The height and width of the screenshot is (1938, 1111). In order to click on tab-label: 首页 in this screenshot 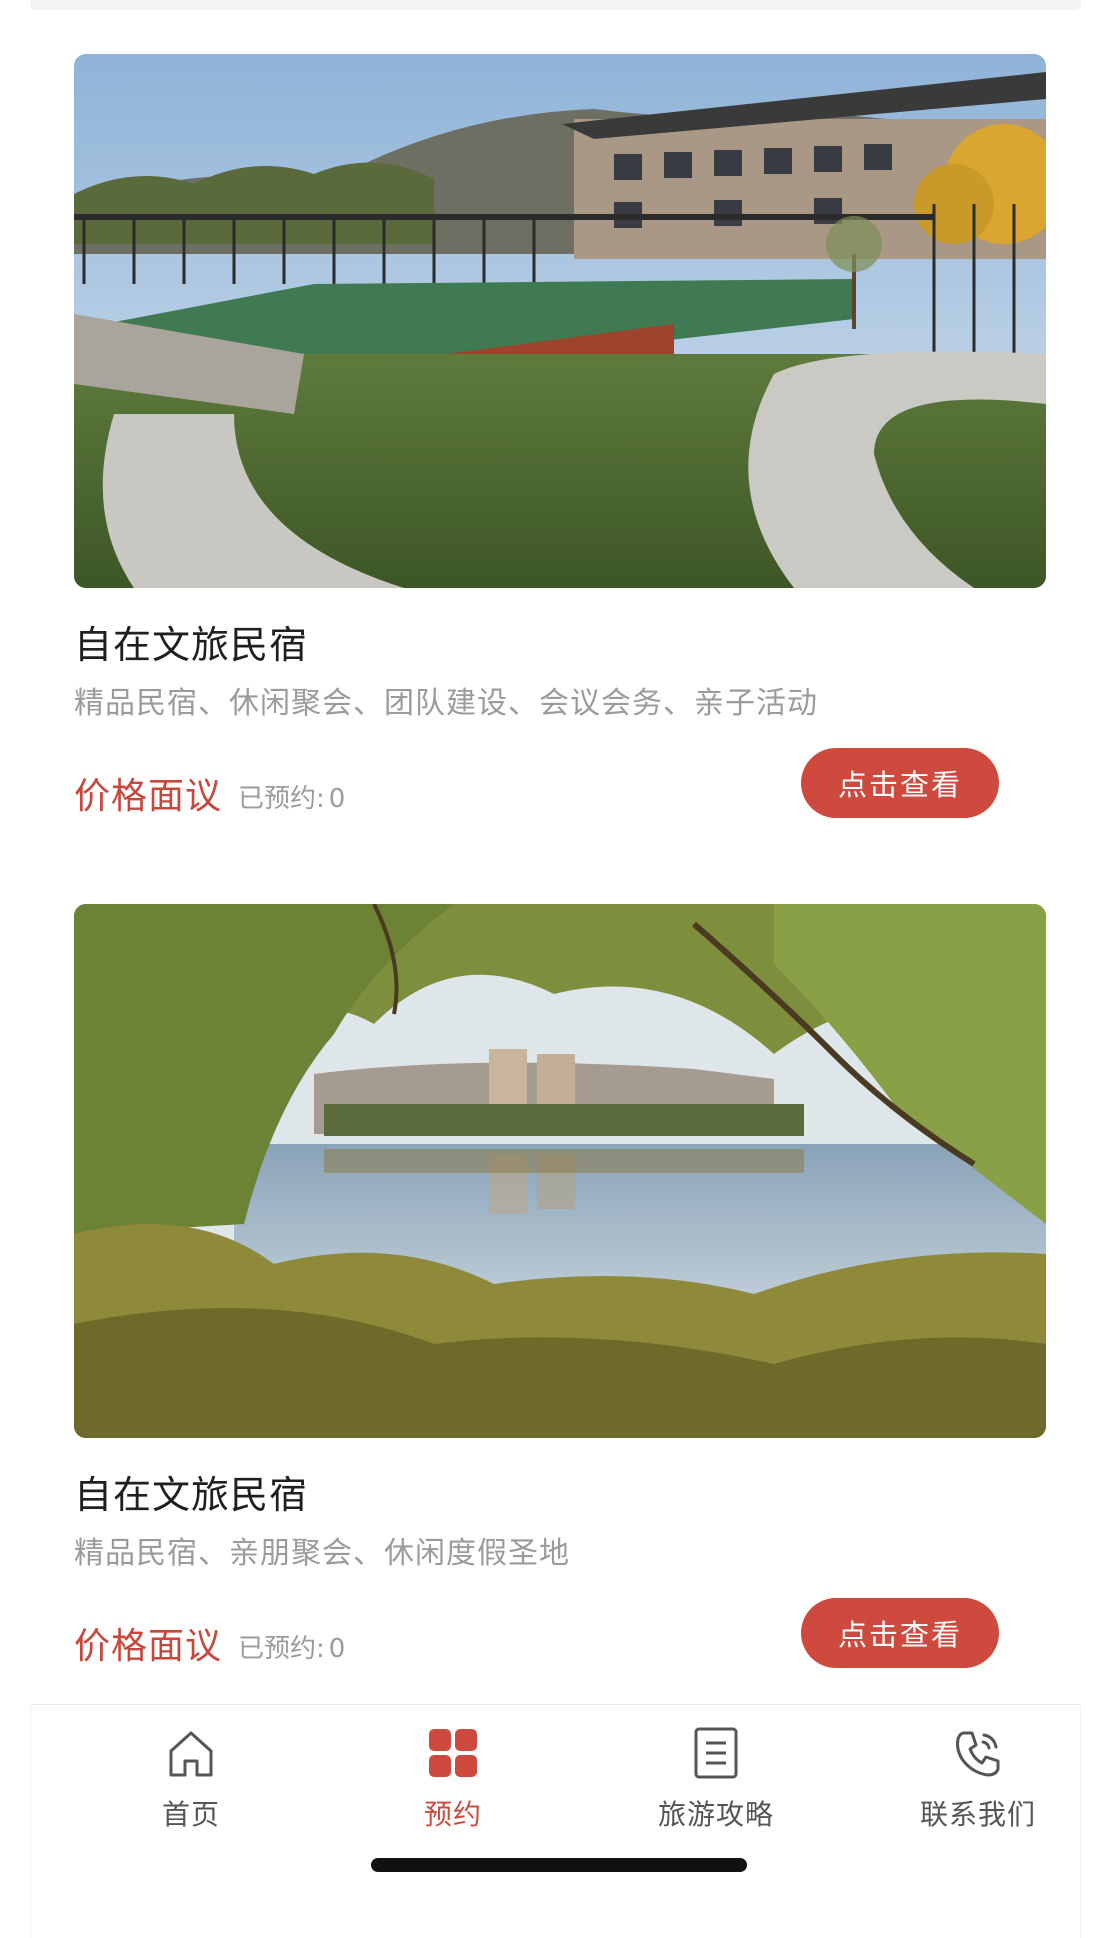, I will do `click(190, 1814)`.